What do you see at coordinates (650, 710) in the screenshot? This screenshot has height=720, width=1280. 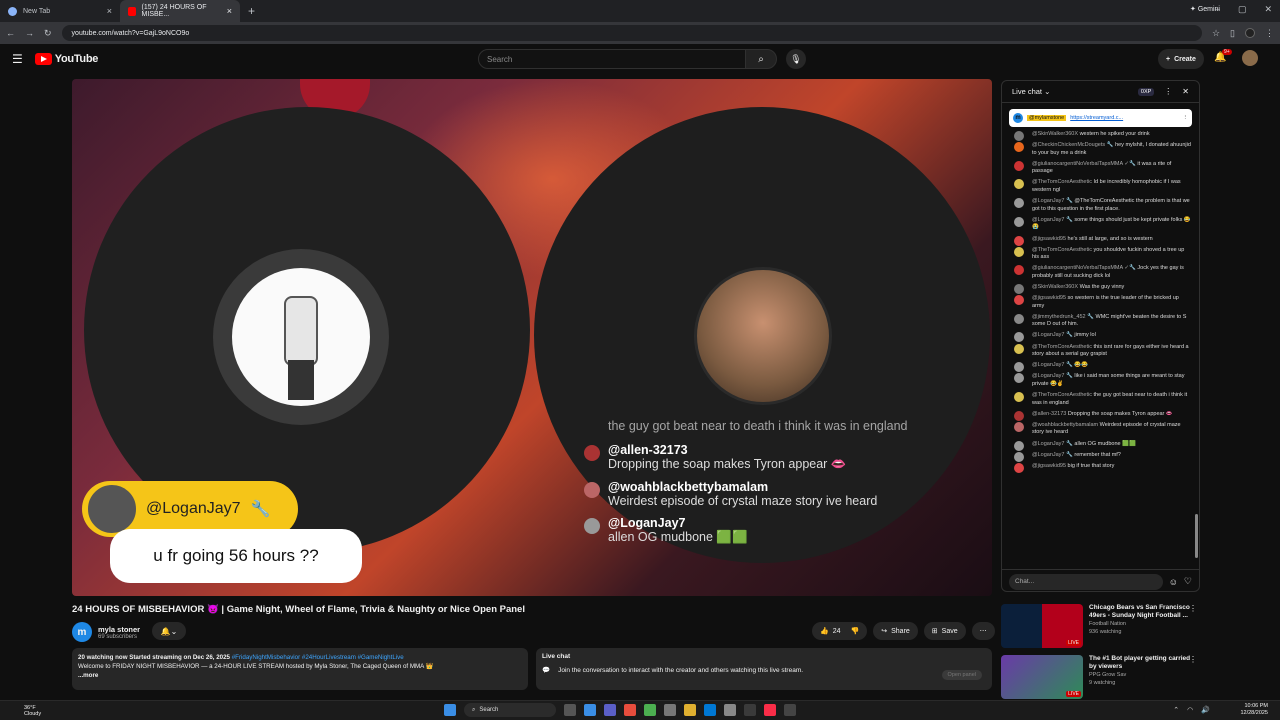 I see `chrome-taskbar-icon` at bounding box center [650, 710].